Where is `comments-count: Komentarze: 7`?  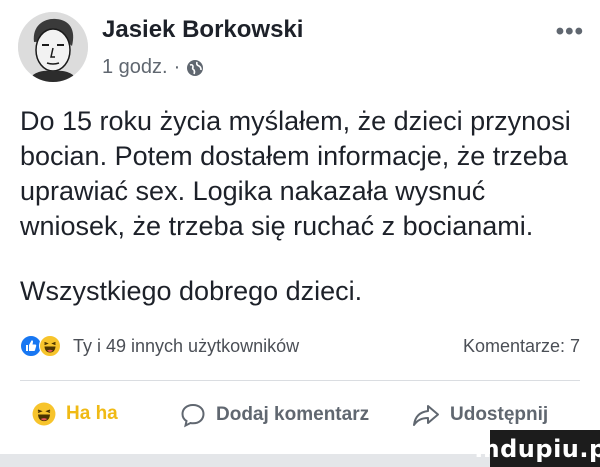 comments-count: Komentarze: 7 is located at coordinates (521, 346).